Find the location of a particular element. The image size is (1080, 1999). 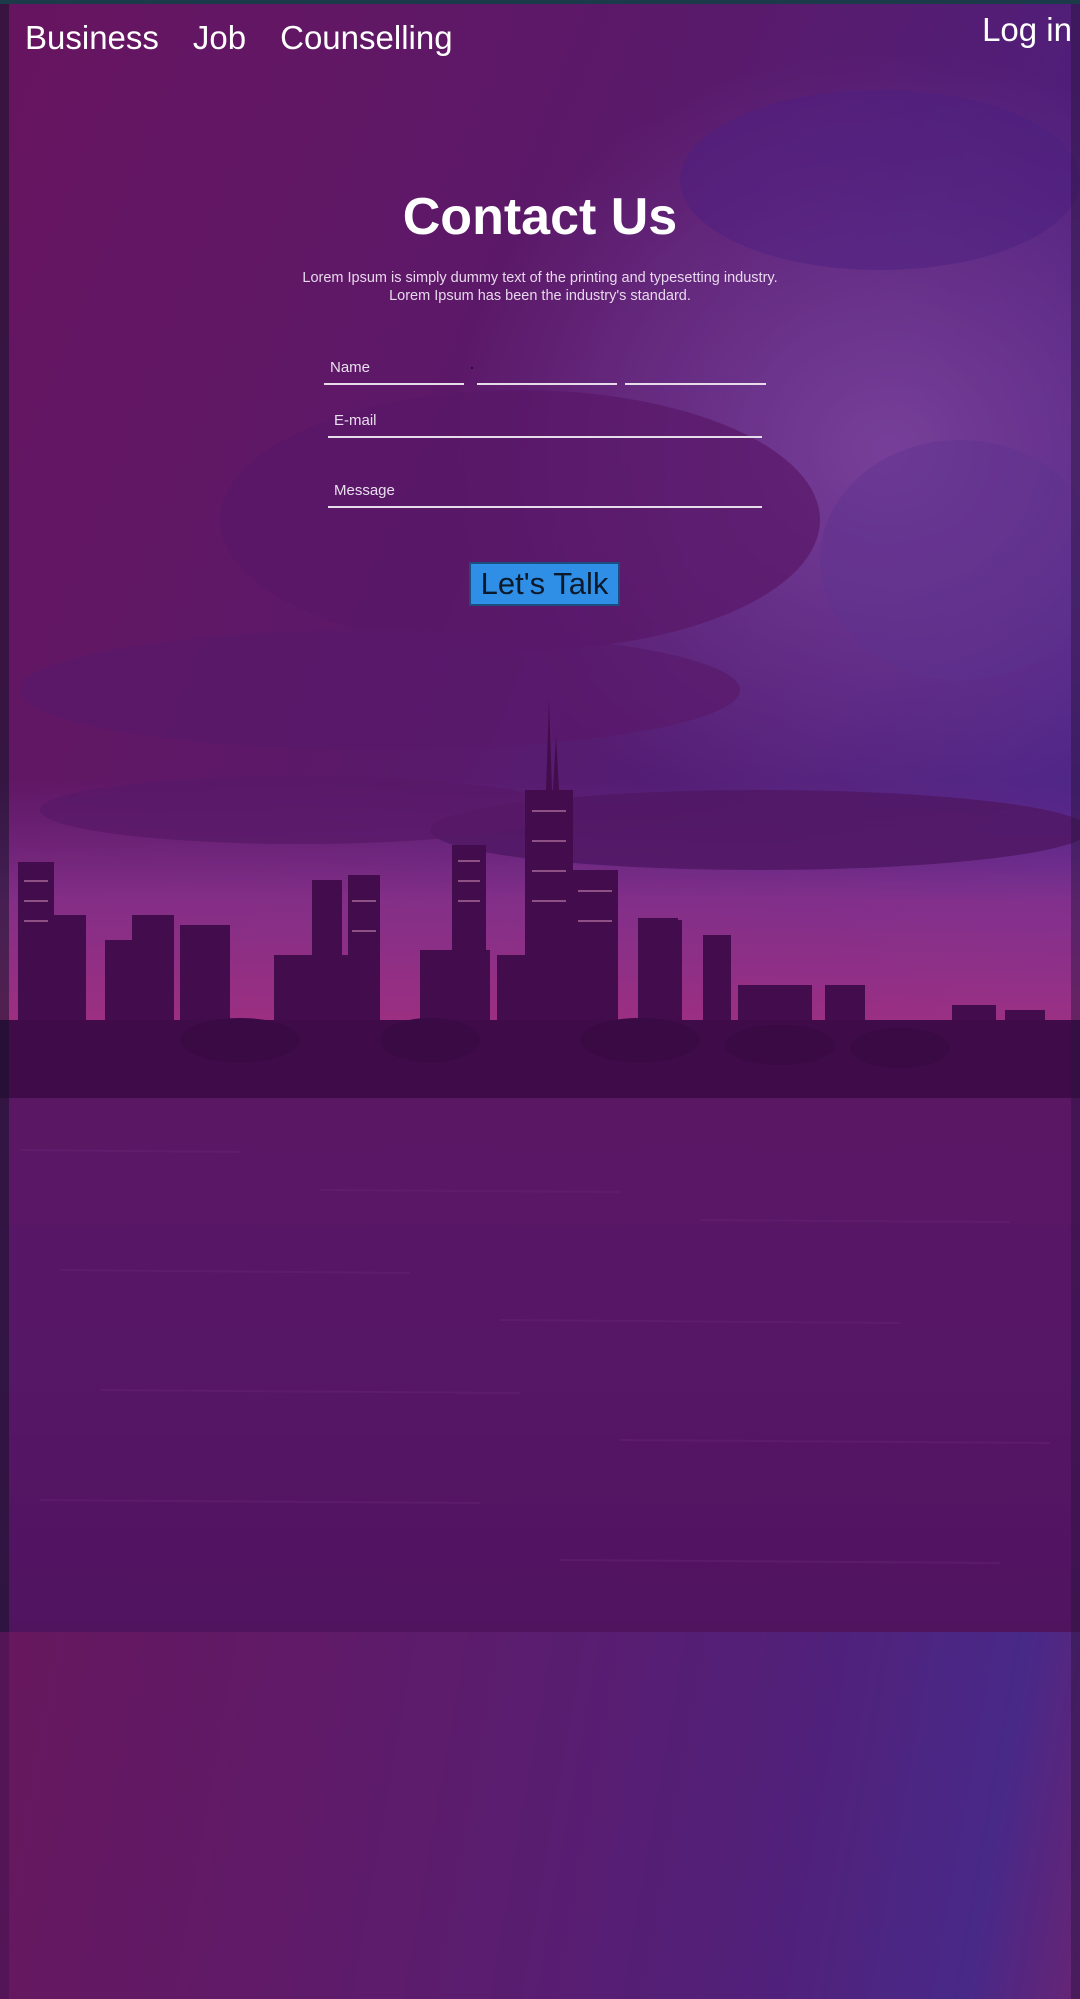

name-third-input is located at coordinates (695, 370).